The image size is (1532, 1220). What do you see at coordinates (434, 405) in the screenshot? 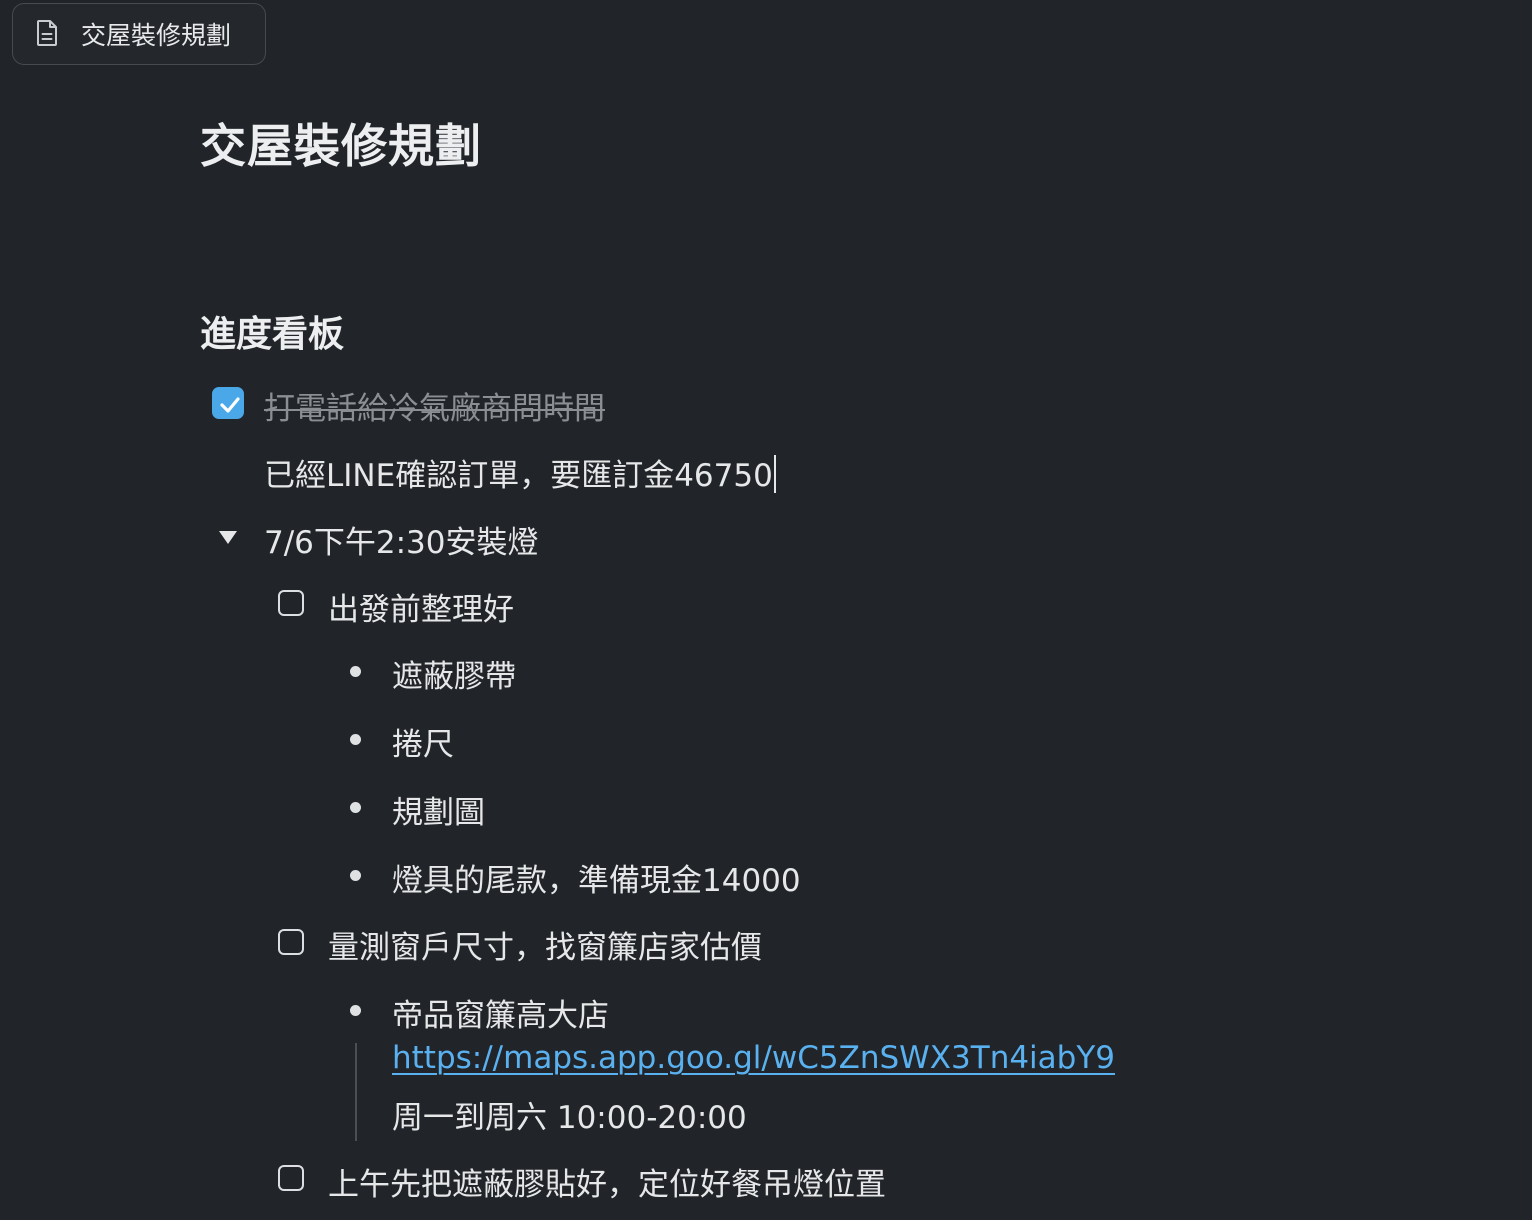
I see `task-text-completed: 打電話給冷氣廠商問時間` at bounding box center [434, 405].